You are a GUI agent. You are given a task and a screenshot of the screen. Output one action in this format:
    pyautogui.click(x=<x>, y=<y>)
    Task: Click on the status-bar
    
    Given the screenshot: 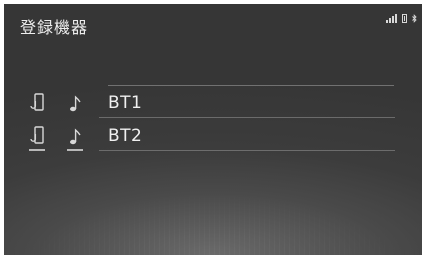 What is the action you would take?
    pyautogui.click(x=401, y=18)
    